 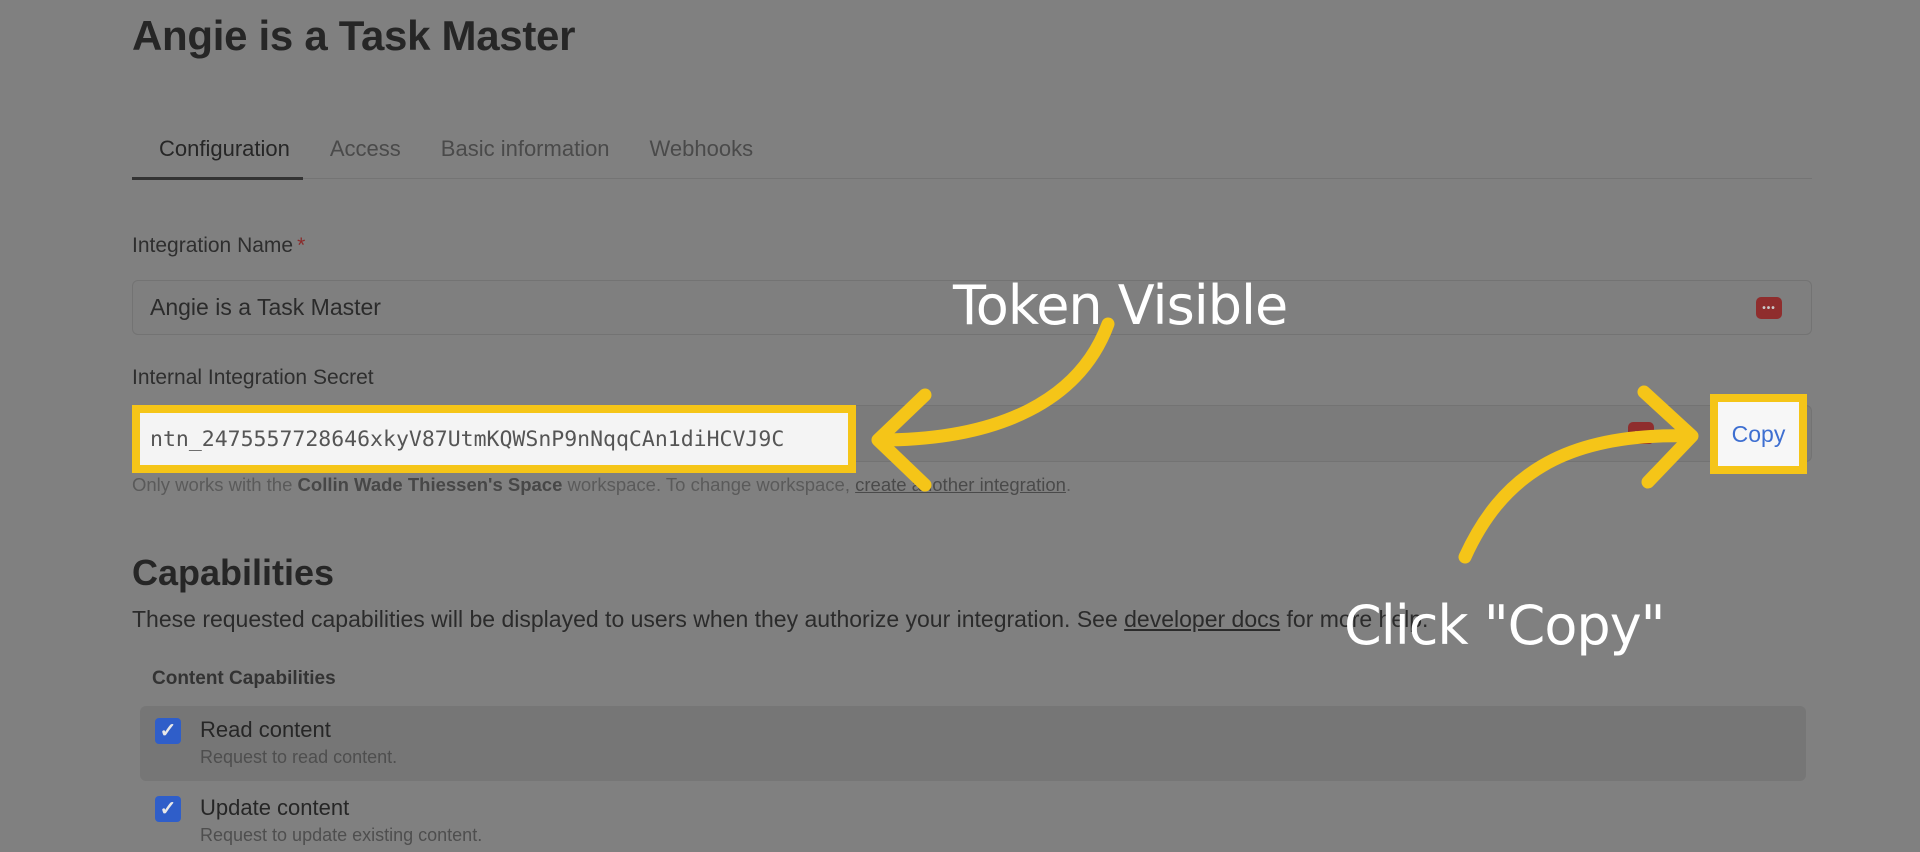 I want to click on annotation-arrows, so click(x=1285, y=440).